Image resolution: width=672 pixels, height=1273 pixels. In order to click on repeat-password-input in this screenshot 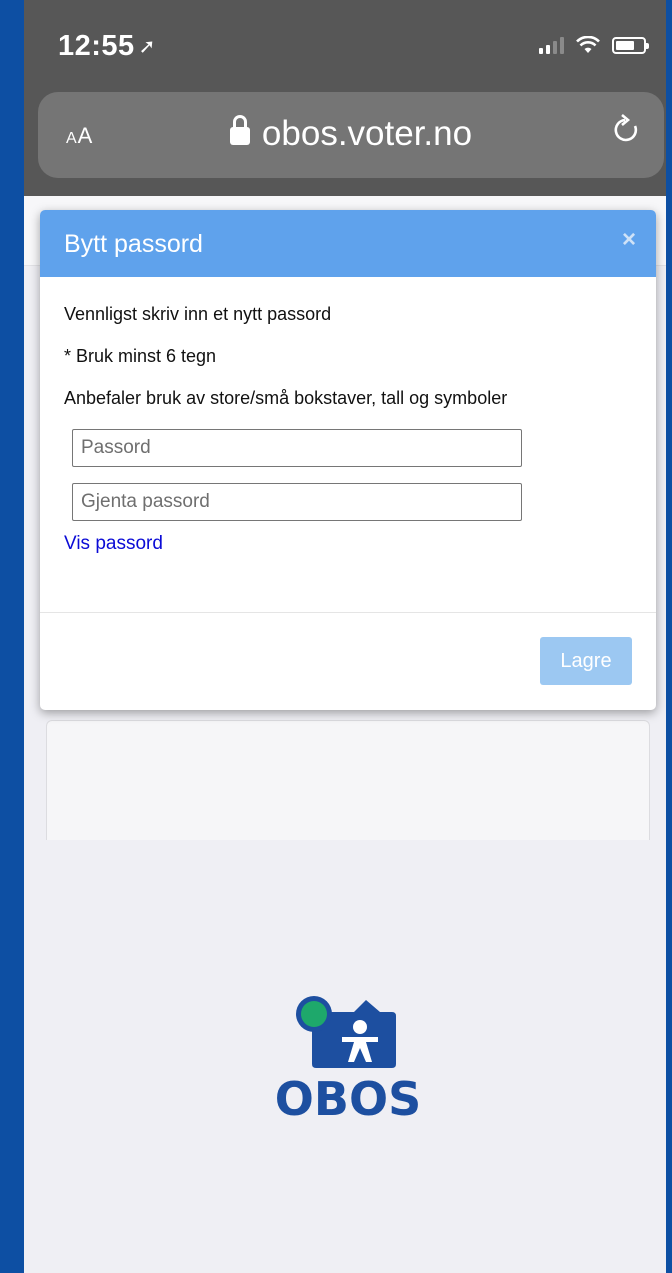, I will do `click(297, 502)`.